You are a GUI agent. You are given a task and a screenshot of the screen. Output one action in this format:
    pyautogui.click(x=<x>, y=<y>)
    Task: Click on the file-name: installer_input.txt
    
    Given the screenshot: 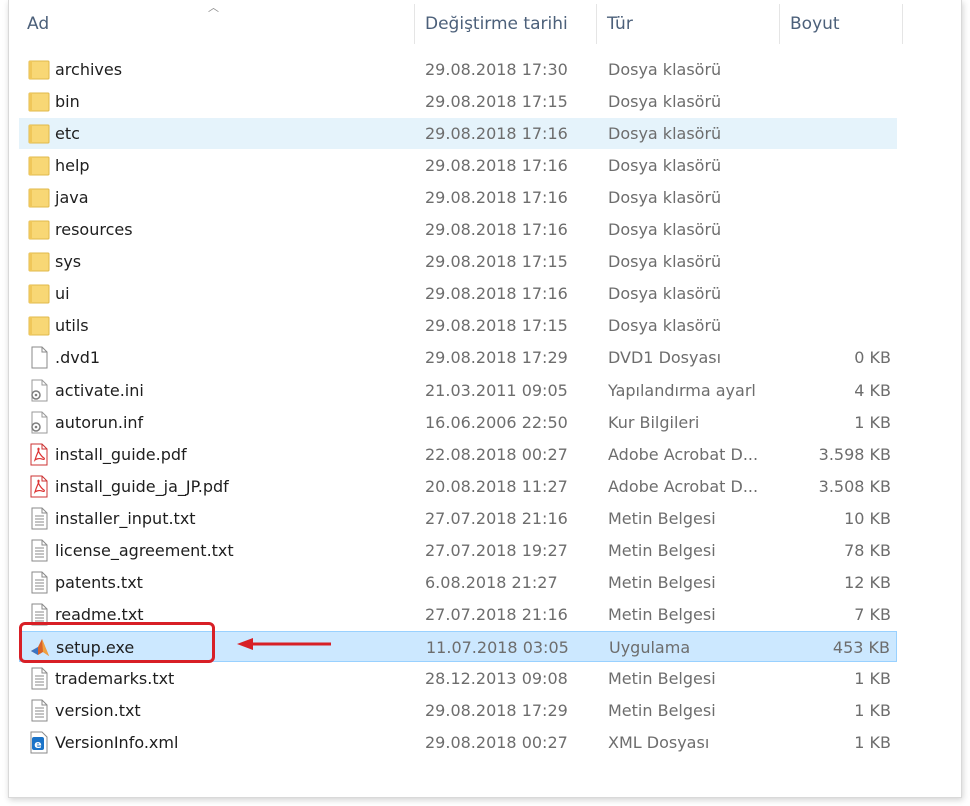 What is the action you would take?
    pyautogui.click(x=125, y=518)
    